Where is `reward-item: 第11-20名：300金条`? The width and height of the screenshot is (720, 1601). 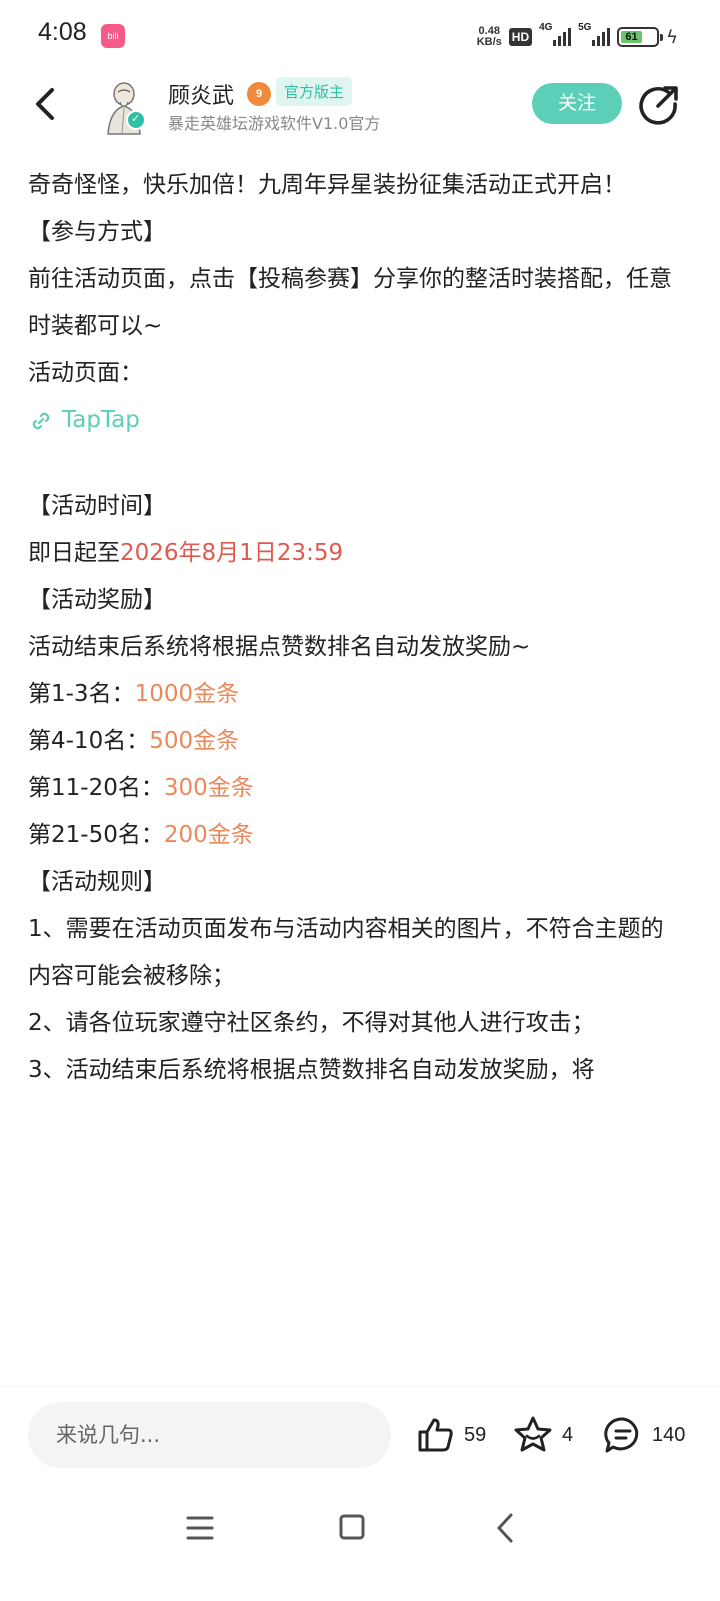 reward-item: 第11-20名：300金条 is located at coordinates (141, 788).